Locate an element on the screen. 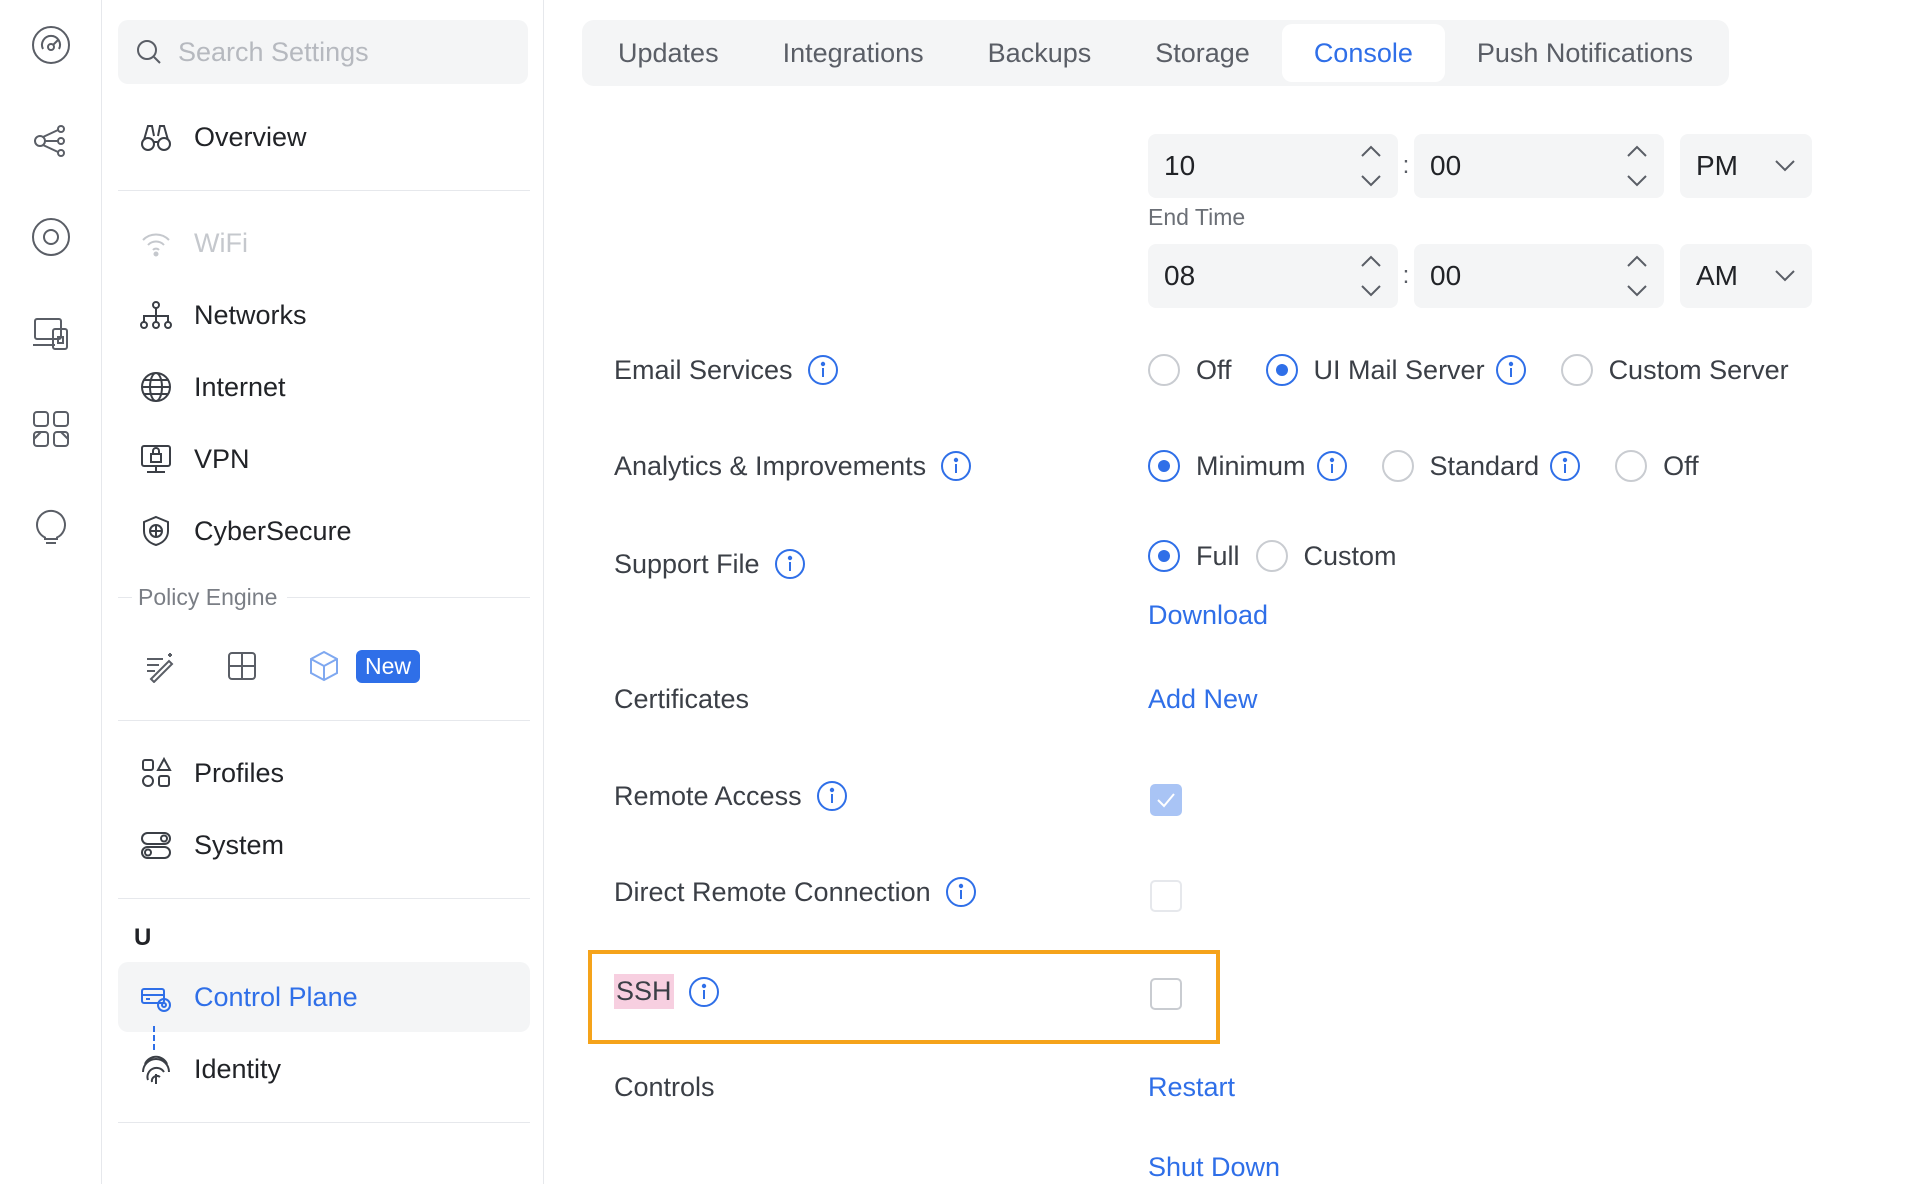 Image resolution: width=1916 pixels, height=1184 pixels. sidebar-item-profiles: Profiles is located at coordinates (324, 773).